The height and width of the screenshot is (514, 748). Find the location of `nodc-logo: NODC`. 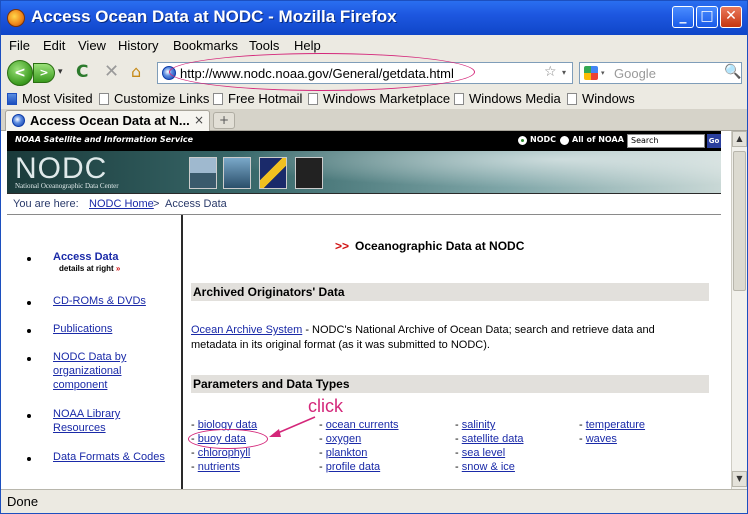

nodc-logo: NODC is located at coordinates (61, 169).